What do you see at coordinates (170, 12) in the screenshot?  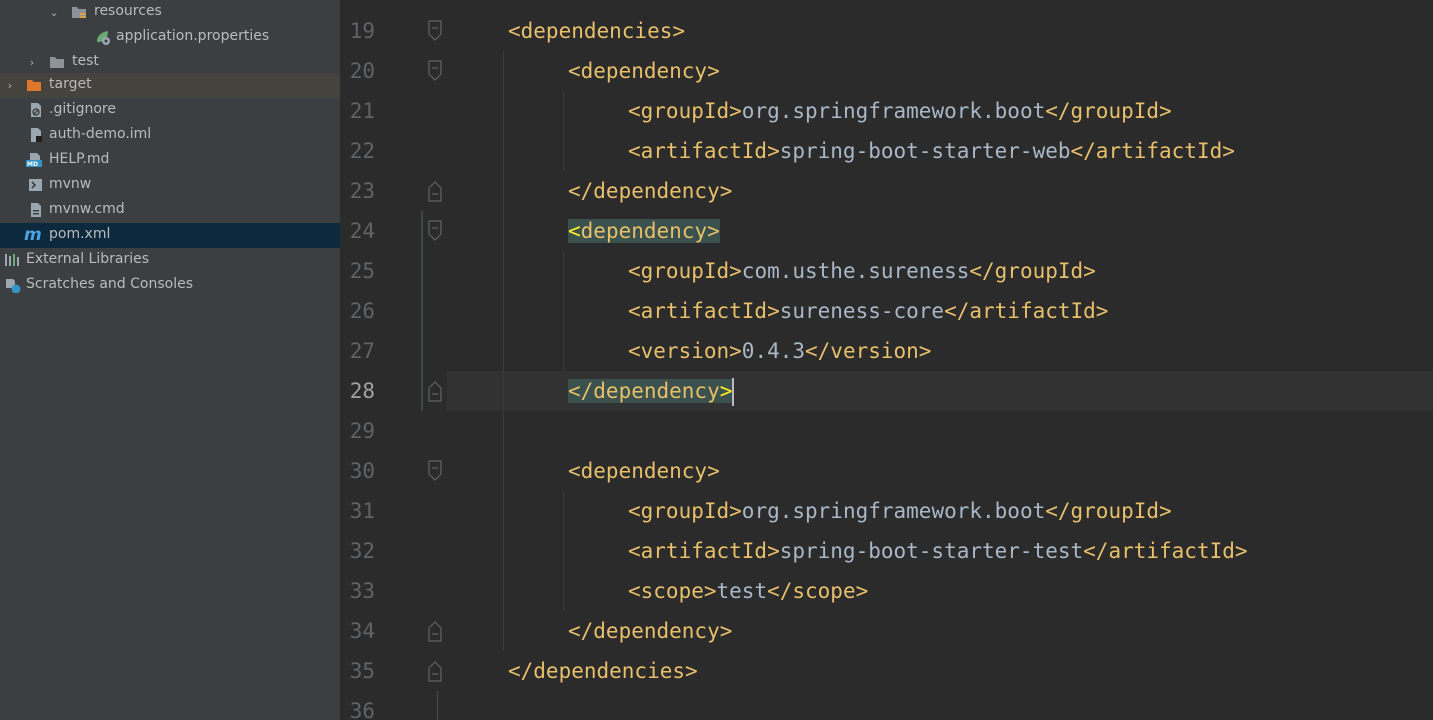 I see `tree-item-resources: ⌄ resources` at bounding box center [170, 12].